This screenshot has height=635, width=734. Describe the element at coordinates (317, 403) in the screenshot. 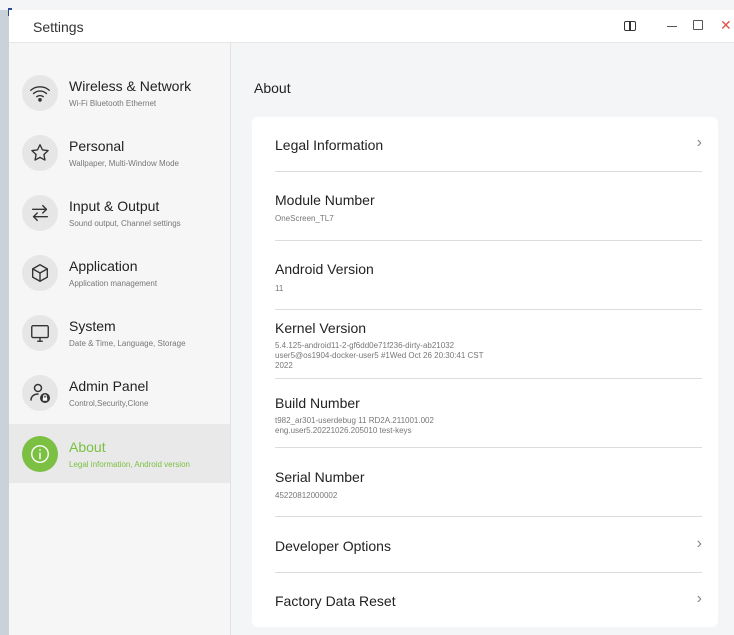

I see `row-title: Build Number` at that location.